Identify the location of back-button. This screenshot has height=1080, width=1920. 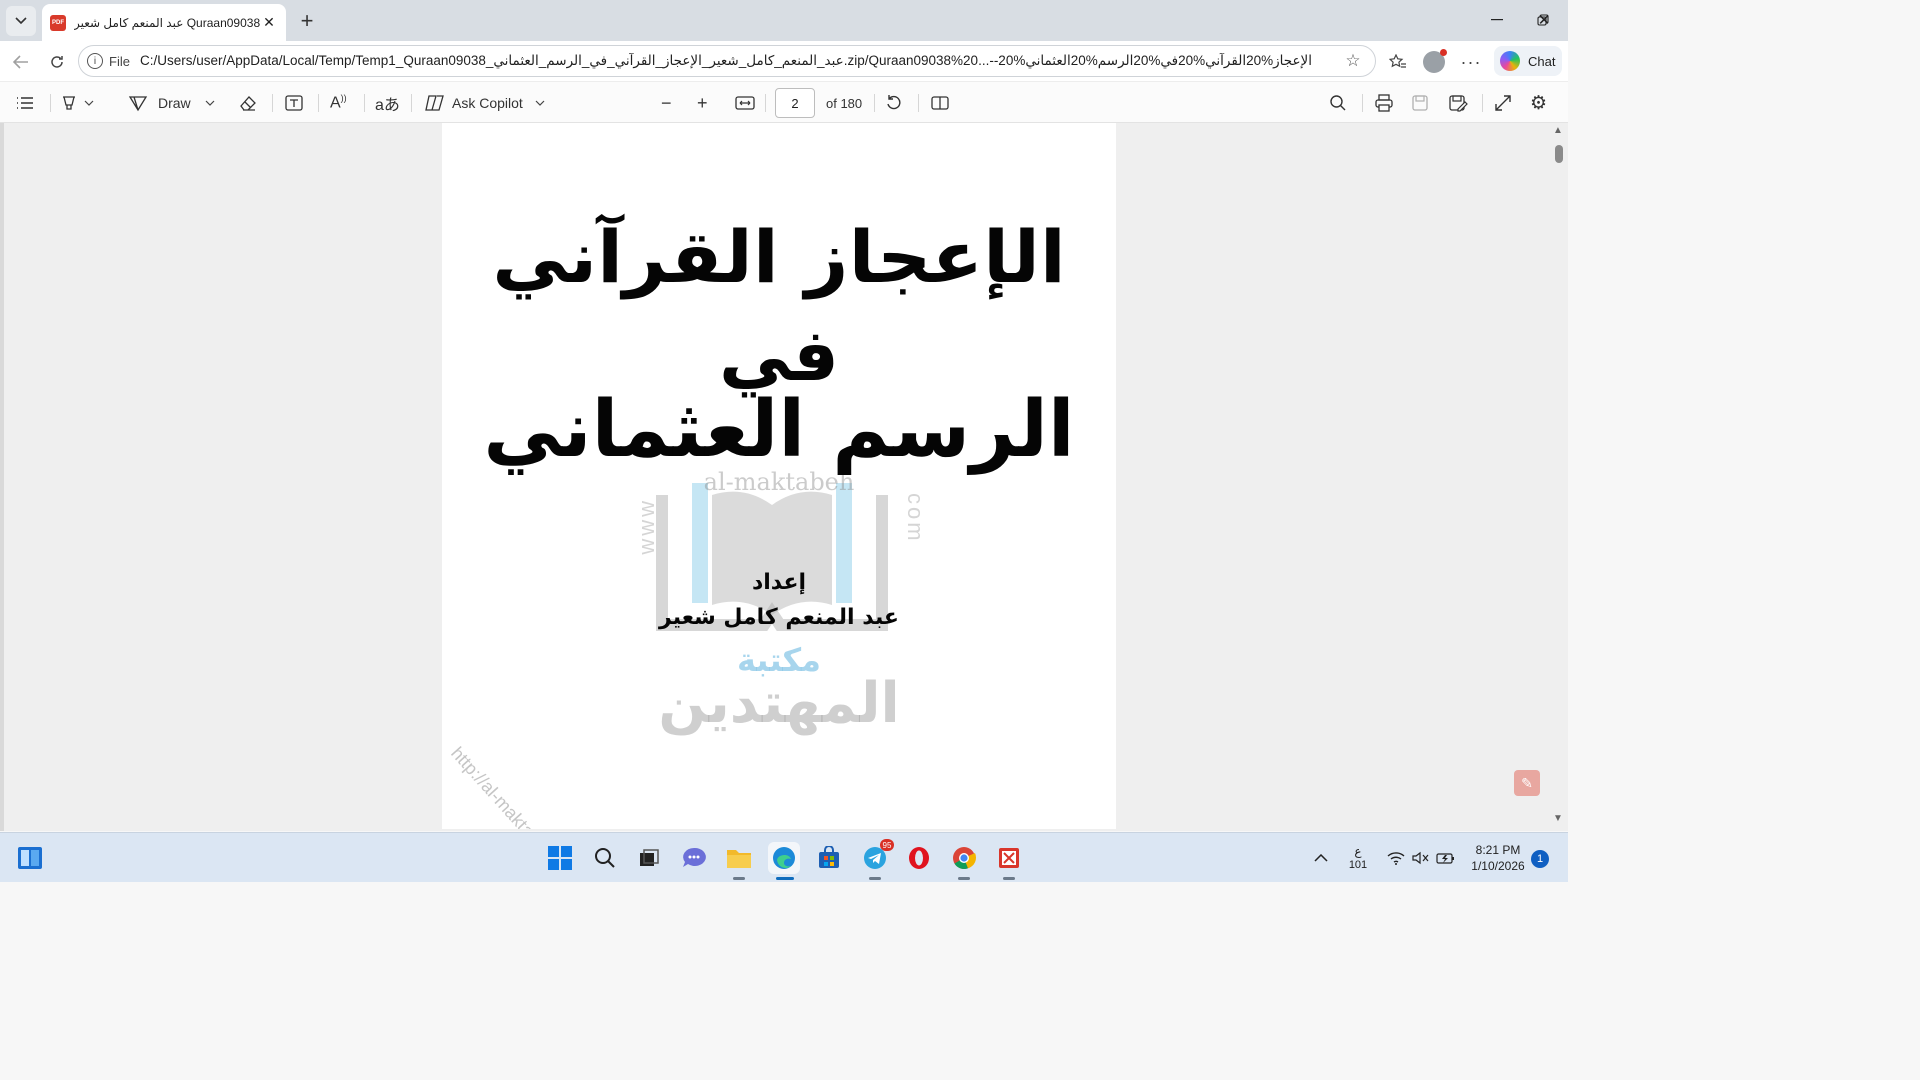
(21, 62).